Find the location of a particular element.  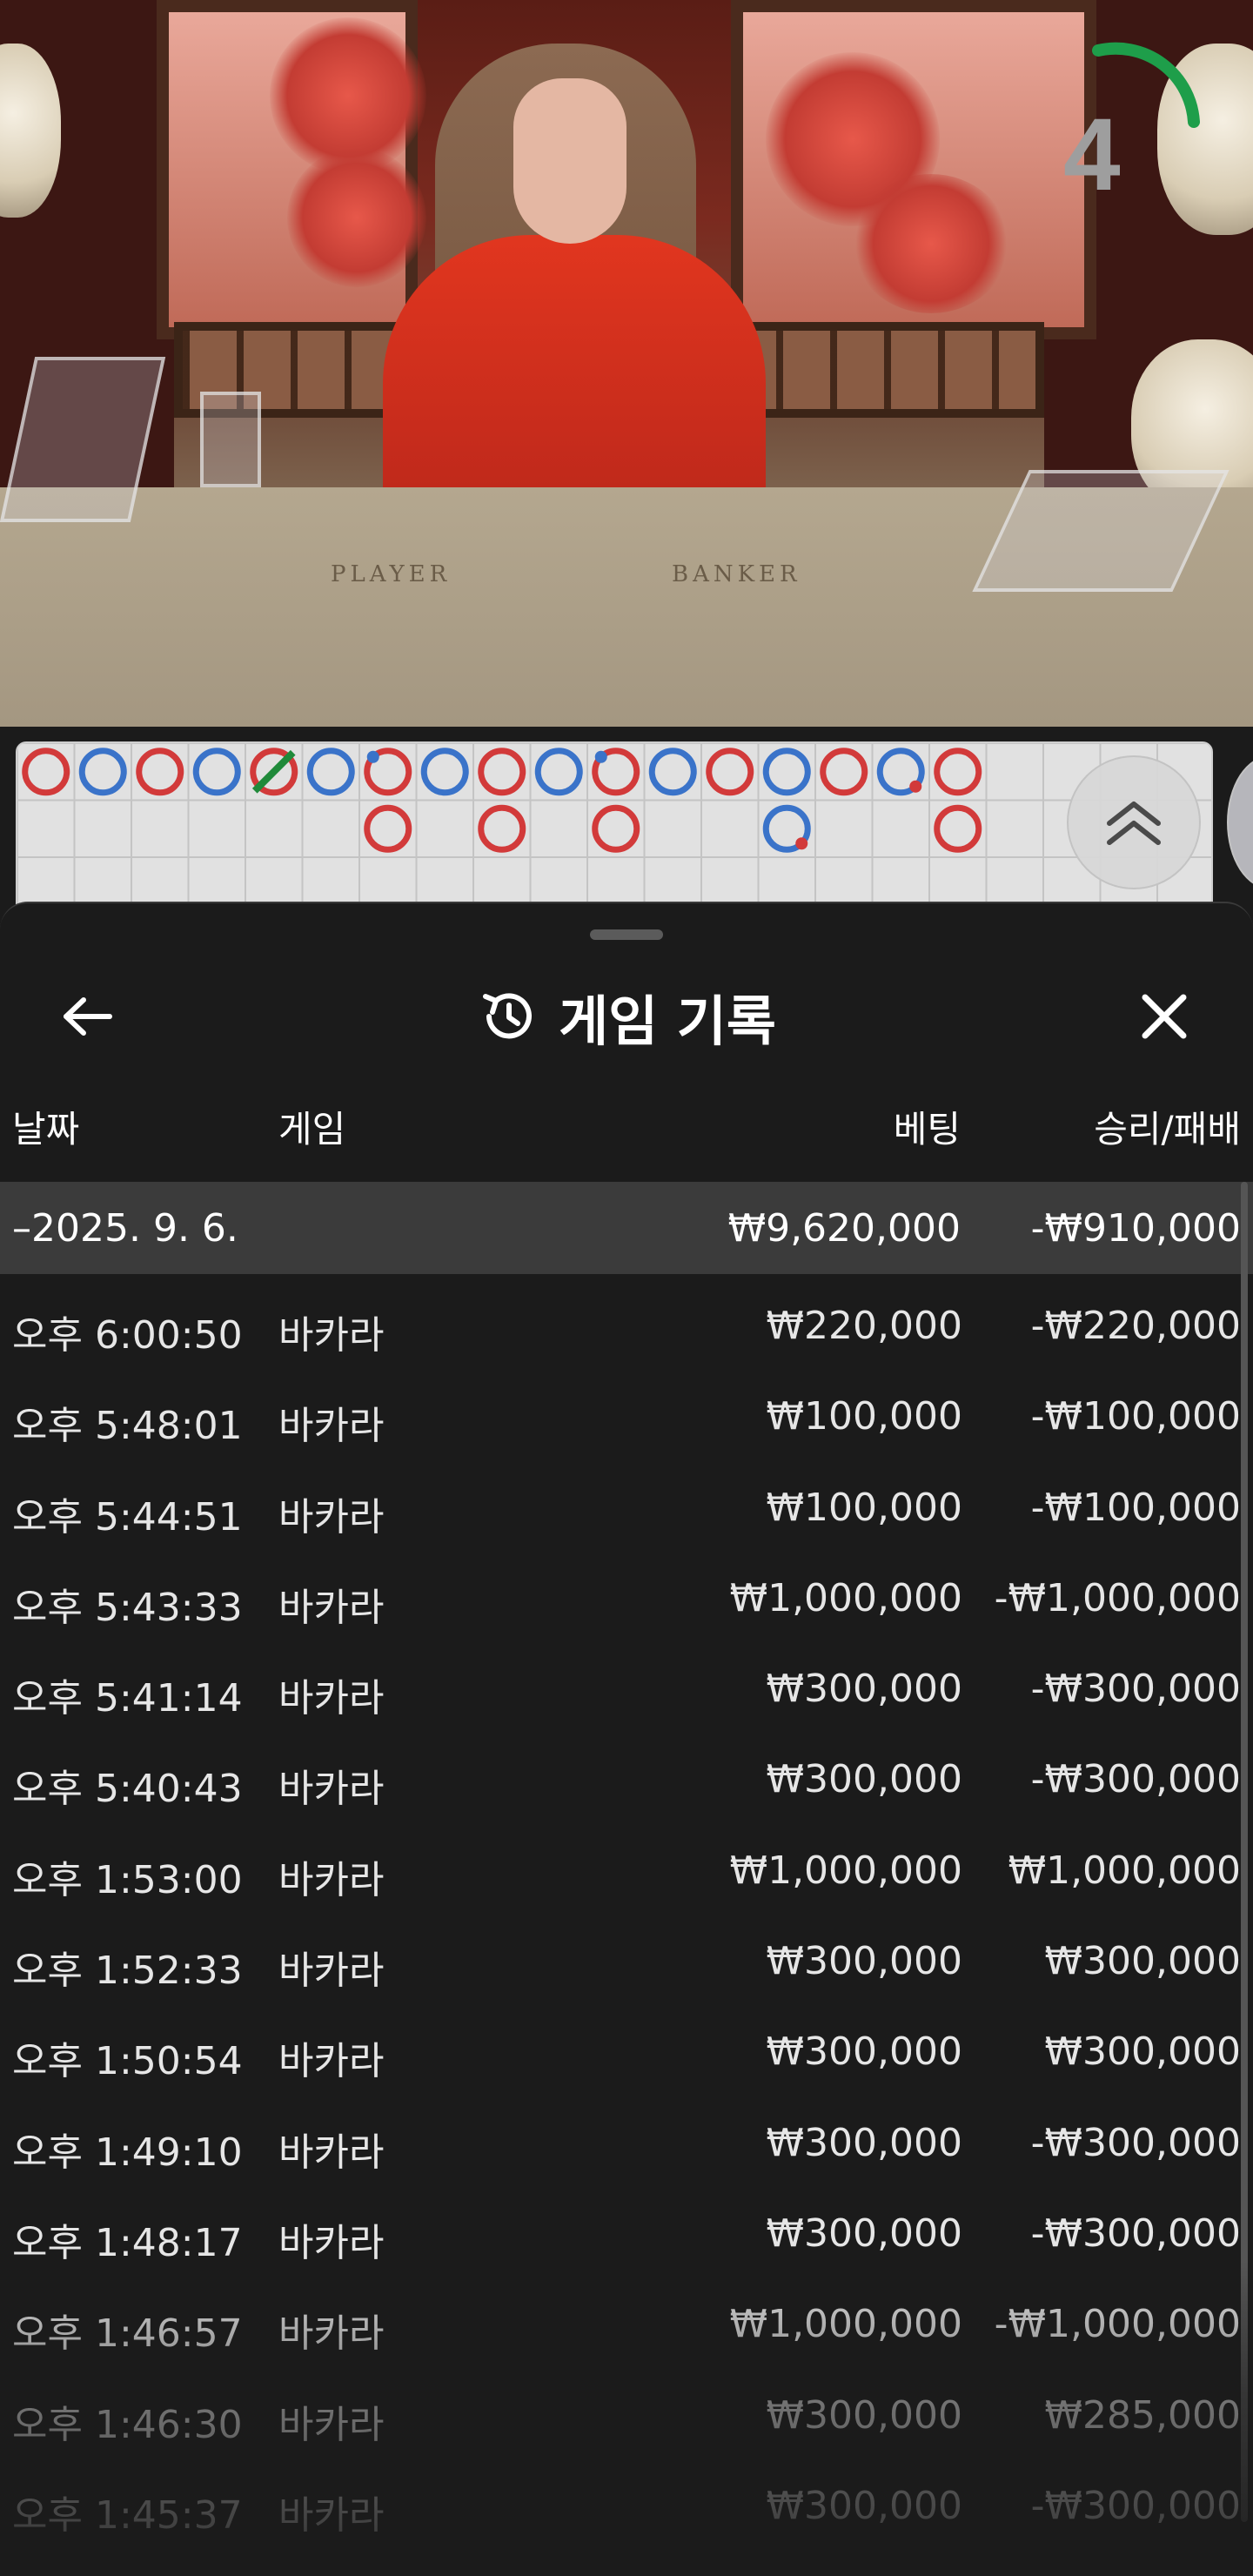

row-time: 오후 1:46:30 is located at coordinates (127, 2424).